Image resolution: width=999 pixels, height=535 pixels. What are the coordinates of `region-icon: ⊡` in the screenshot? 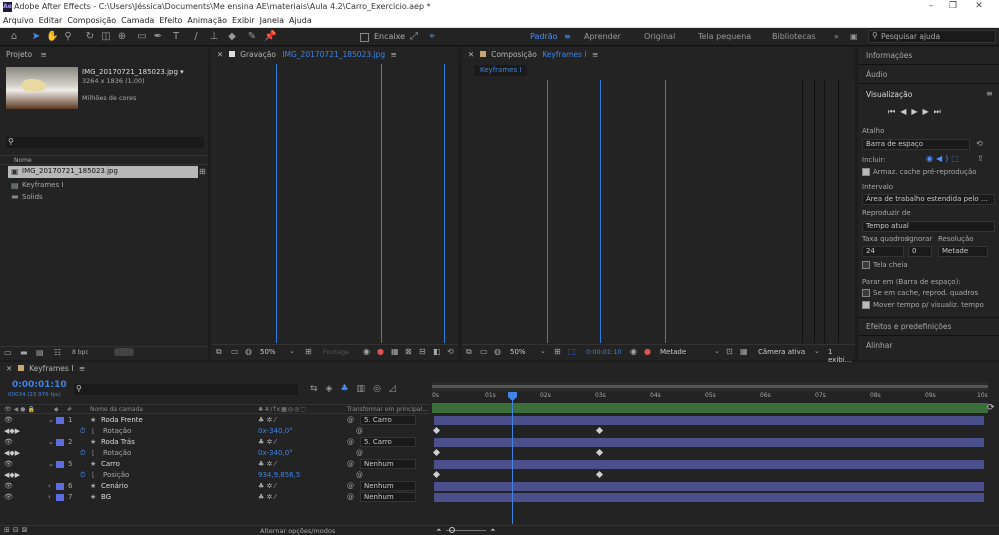 It's located at (729, 351).